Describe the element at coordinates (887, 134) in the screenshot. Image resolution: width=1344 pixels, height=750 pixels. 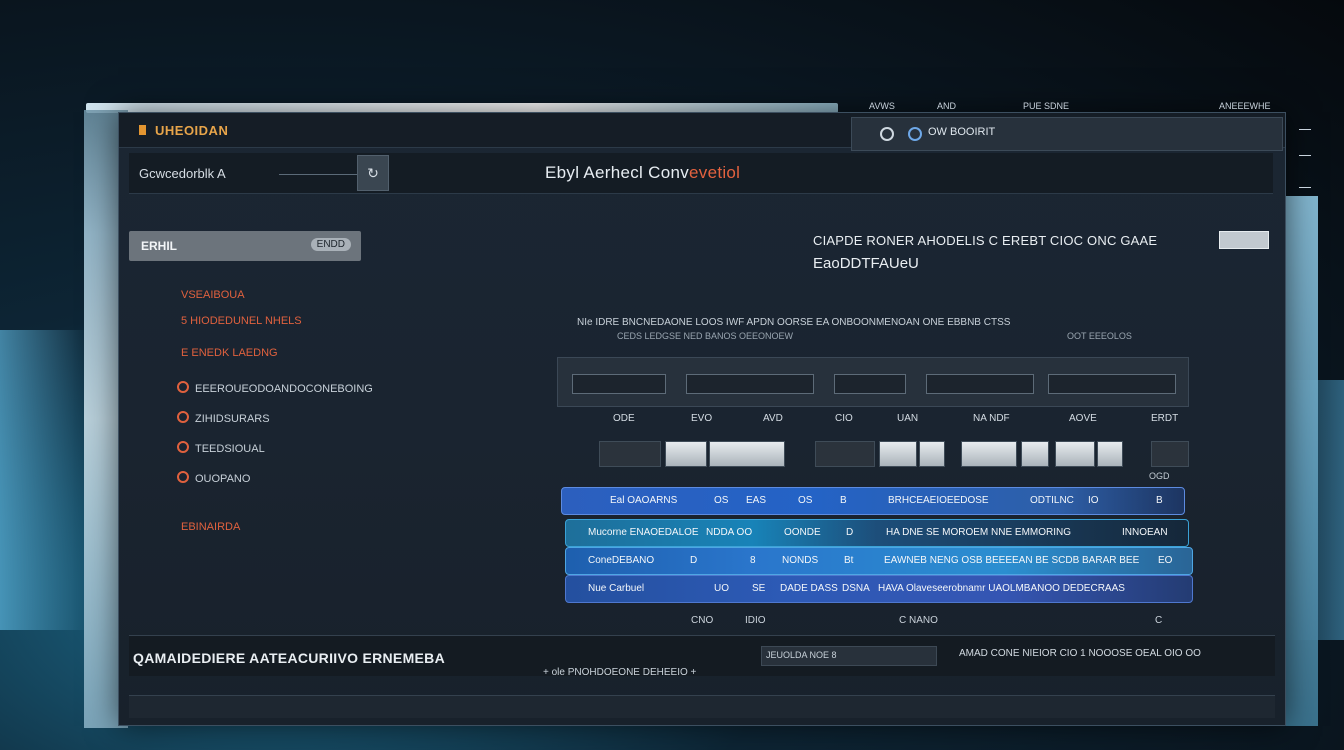
I see `radio-icon` at that location.